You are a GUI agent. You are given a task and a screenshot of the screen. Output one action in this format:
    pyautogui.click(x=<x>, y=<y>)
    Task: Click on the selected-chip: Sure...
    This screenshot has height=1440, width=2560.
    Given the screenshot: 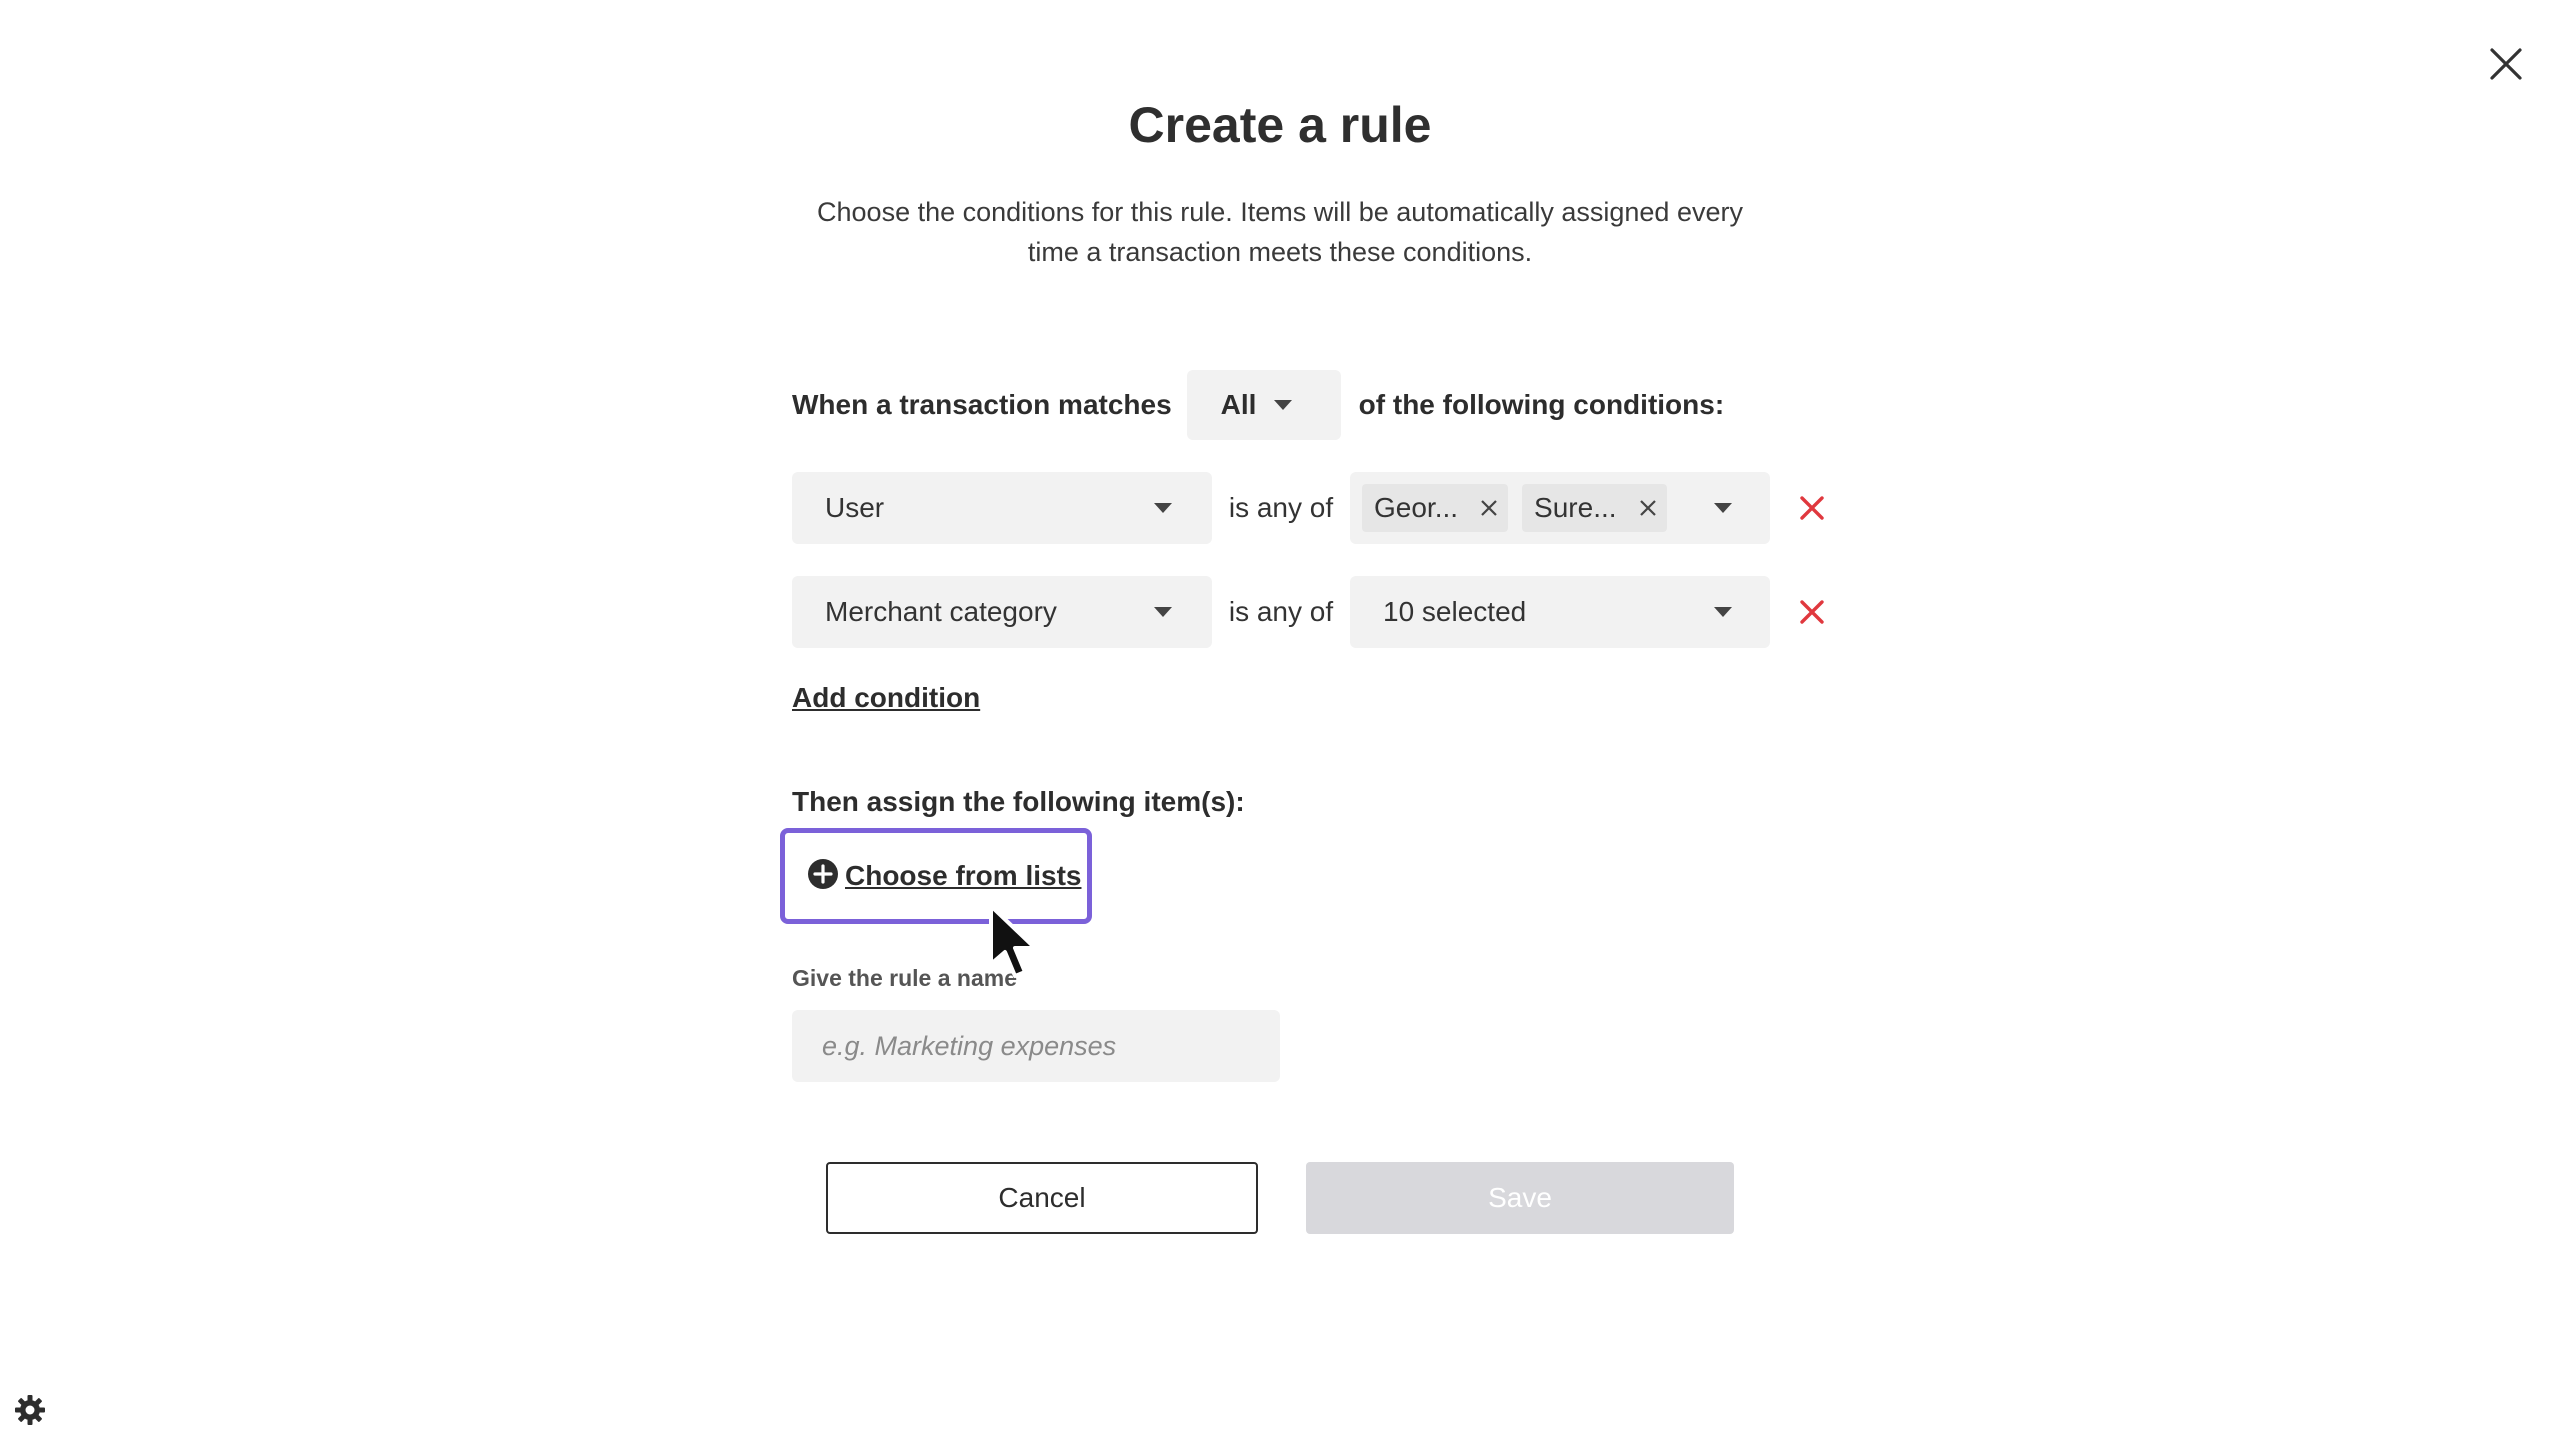 What is the action you would take?
    pyautogui.click(x=1594, y=508)
    